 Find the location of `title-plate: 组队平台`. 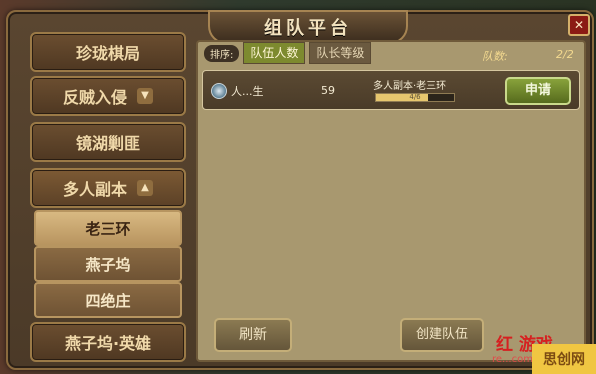

title-plate: 组队平台 is located at coordinates (308, 27).